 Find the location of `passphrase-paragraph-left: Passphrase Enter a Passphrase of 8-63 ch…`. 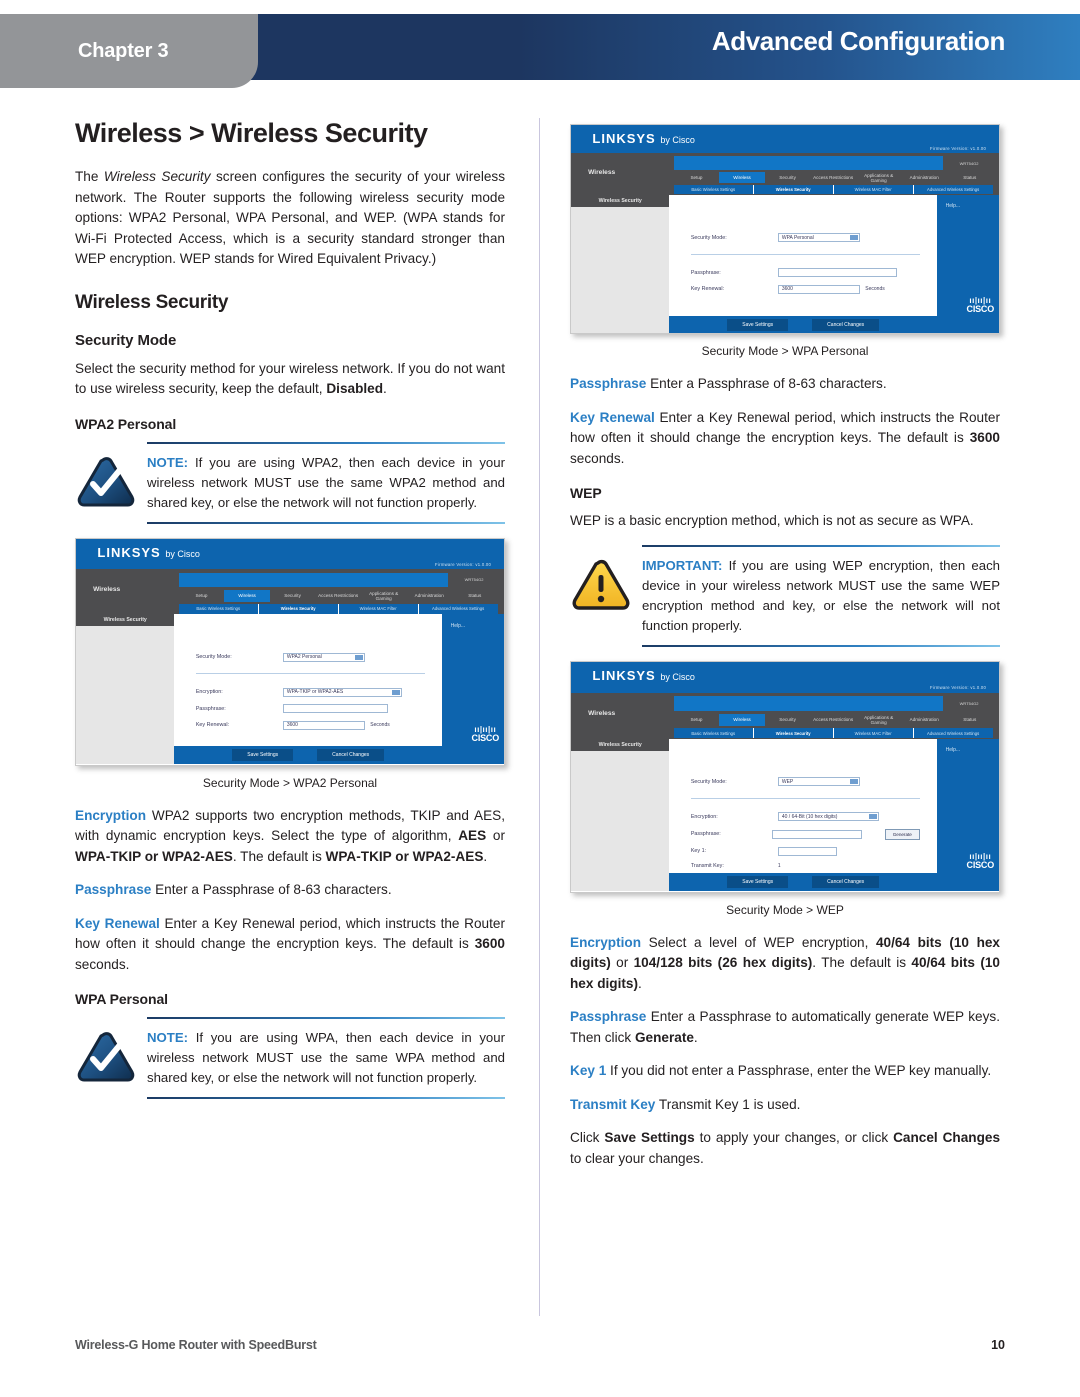

passphrase-paragraph-left: Passphrase Enter a Passphrase of 8-63 ch… is located at coordinates (233, 889).